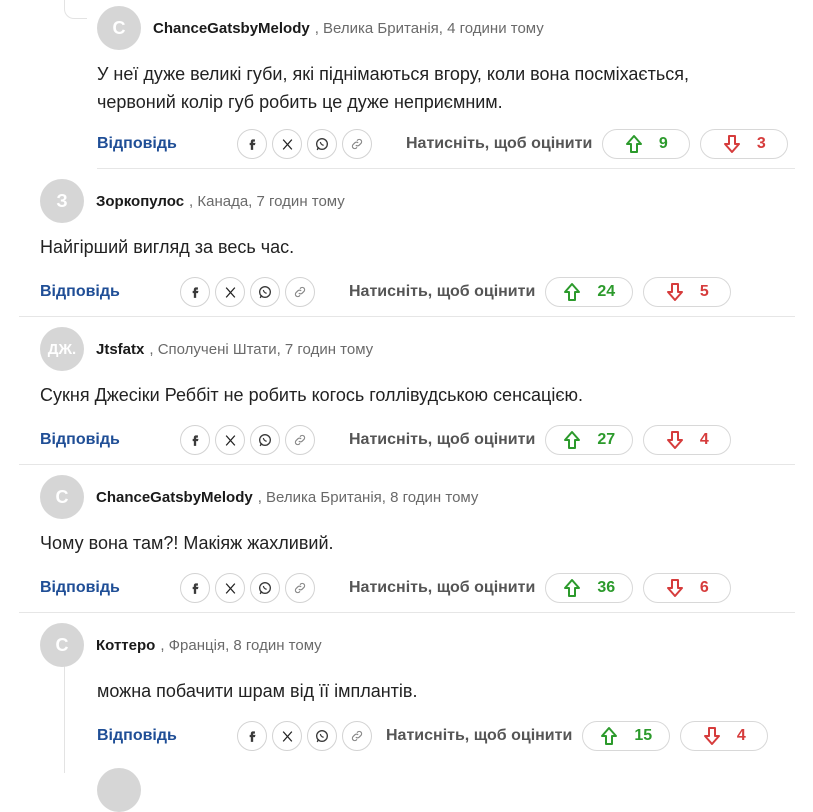 This screenshot has width=813, height=812. What do you see at coordinates (687, 292) in the screenshot?
I see `downvote-button: 5` at bounding box center [687, 292].